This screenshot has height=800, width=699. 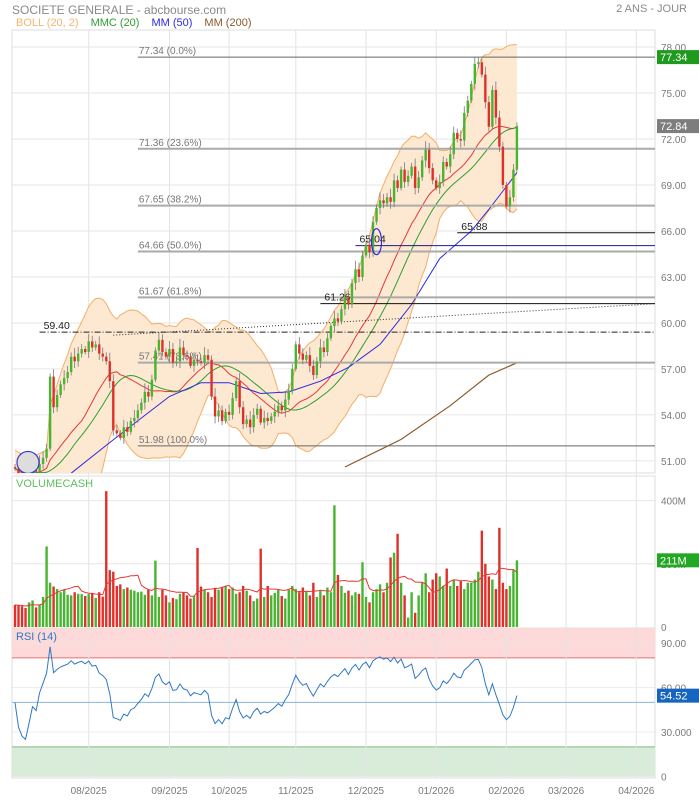 I want to click on x-tick-label: 10/2025, so click(x=229, y=791).